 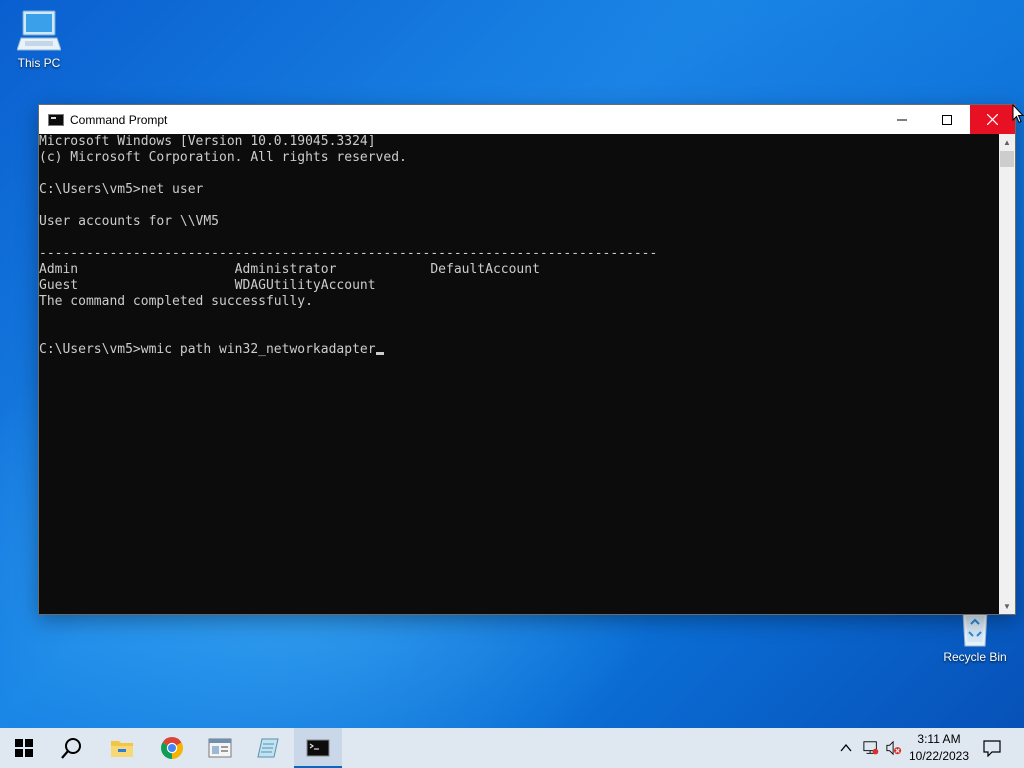 What do you see at coordinates (975, 629) in the screenshot?
I see `recycle-bin-glyph-icon` at bounding box center [975, 629].